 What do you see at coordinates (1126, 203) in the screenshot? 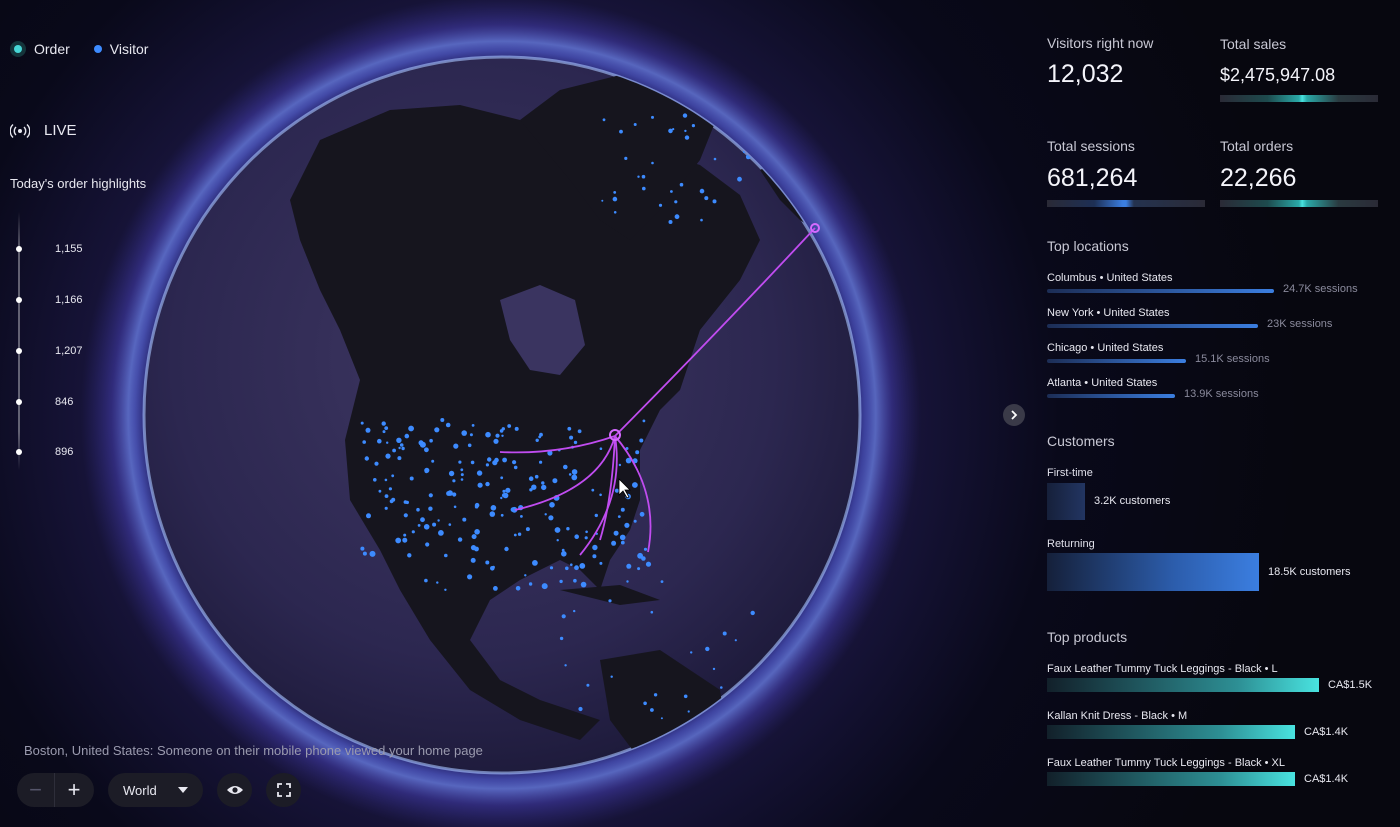
I see `sparkline-fill` at bounding box center [1126, 203].